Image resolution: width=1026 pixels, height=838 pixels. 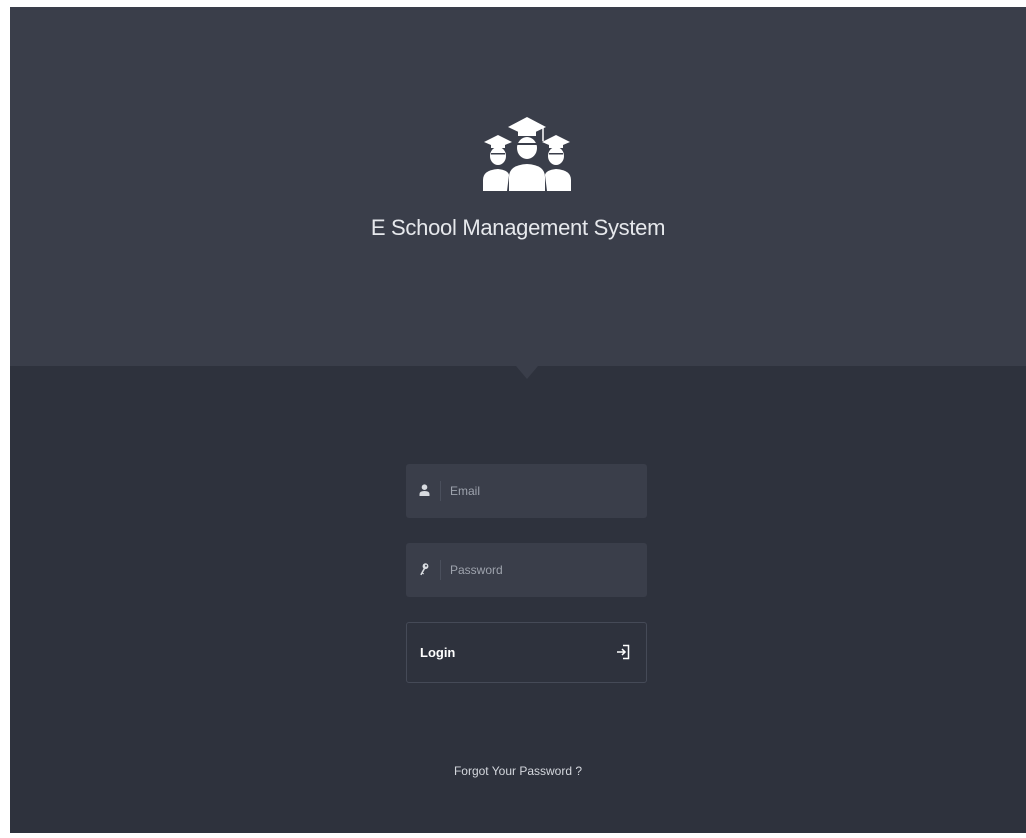 I want to click on password-input, so click(x=545, y=570).